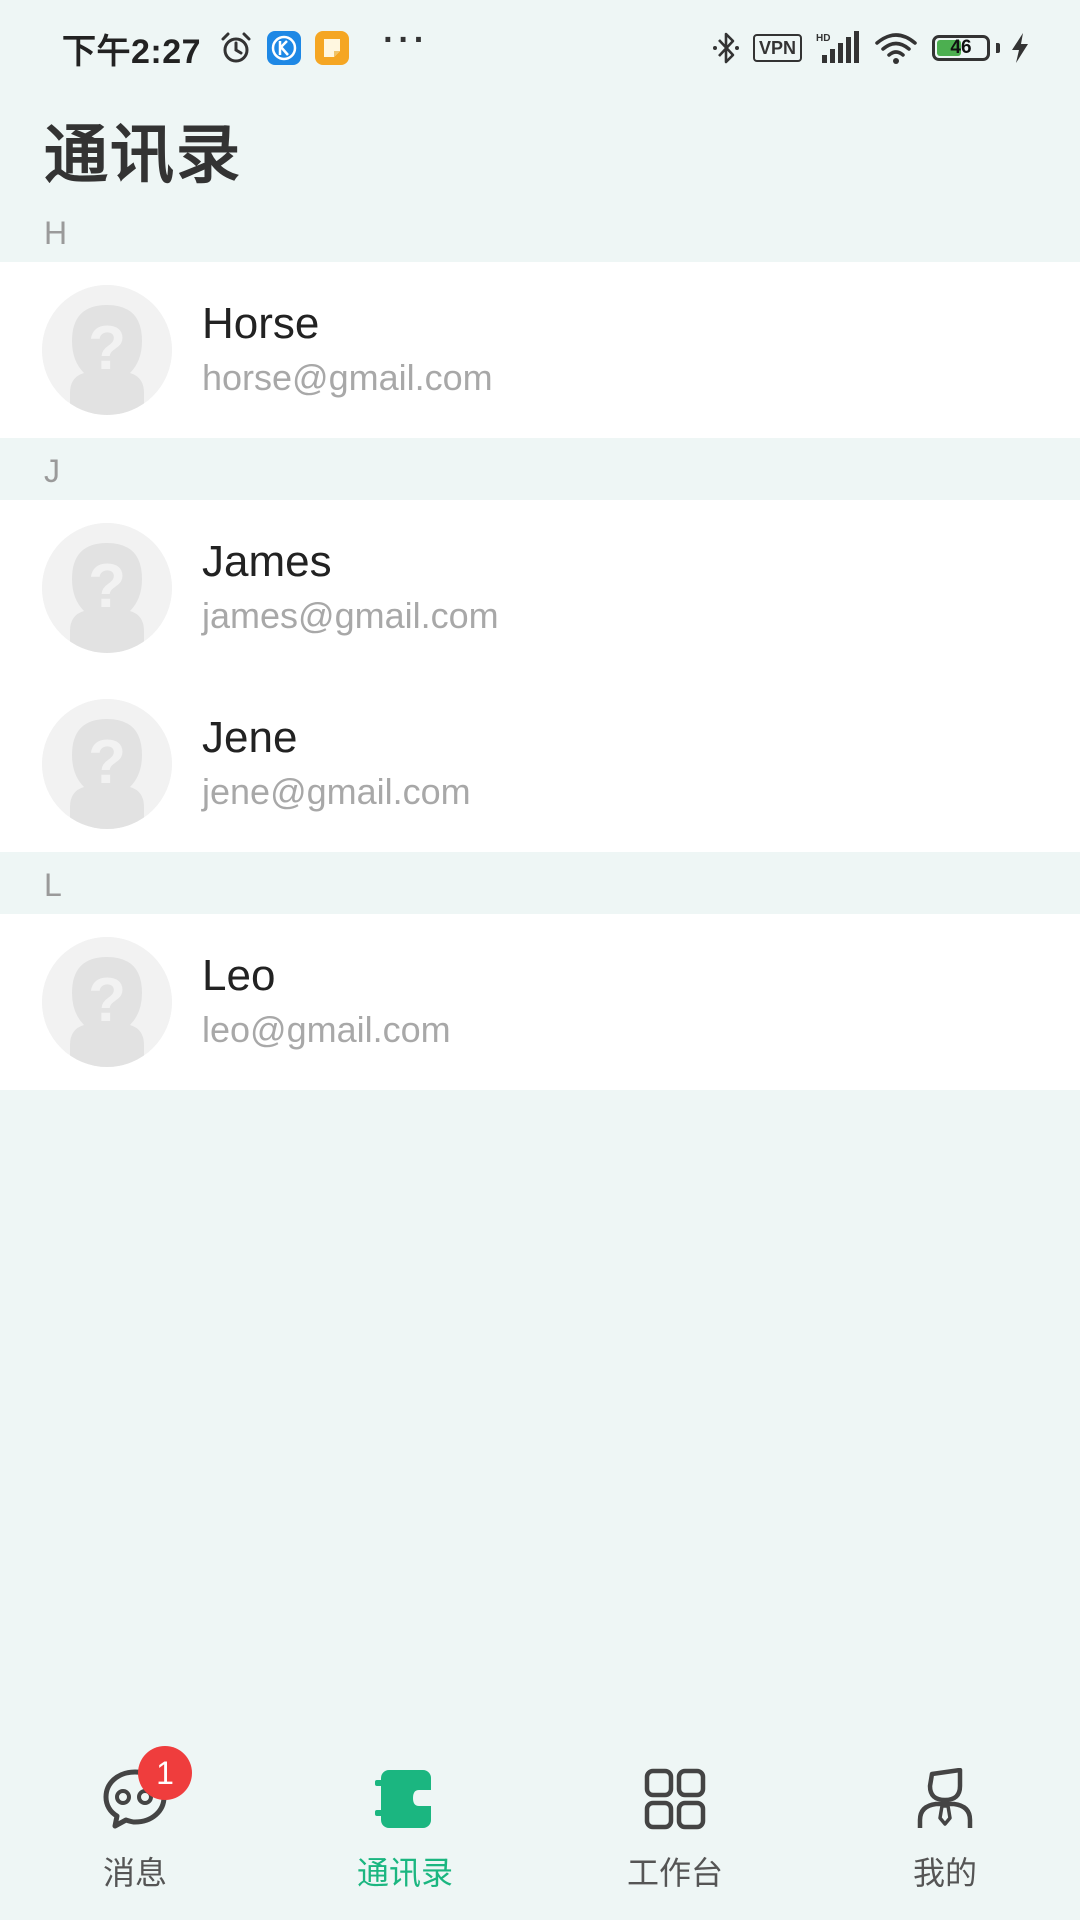 Image resolution: width=1080 pixels, height=1920 pixels. I want to click on person-icon, so click(945, 1799).